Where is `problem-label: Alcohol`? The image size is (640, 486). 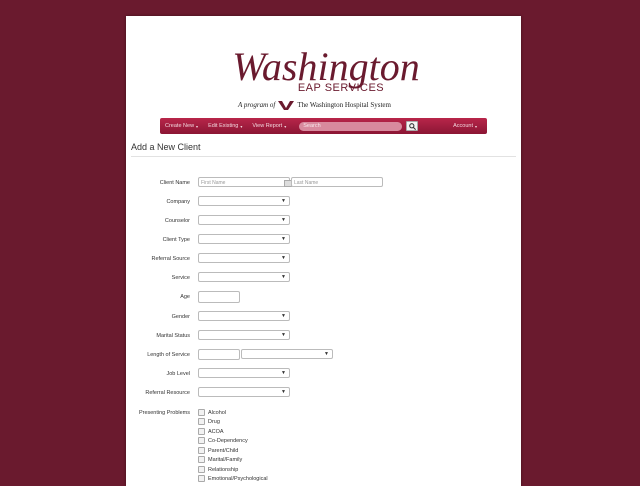
problem-label: Alcohol is located at coordinates (217, 412).